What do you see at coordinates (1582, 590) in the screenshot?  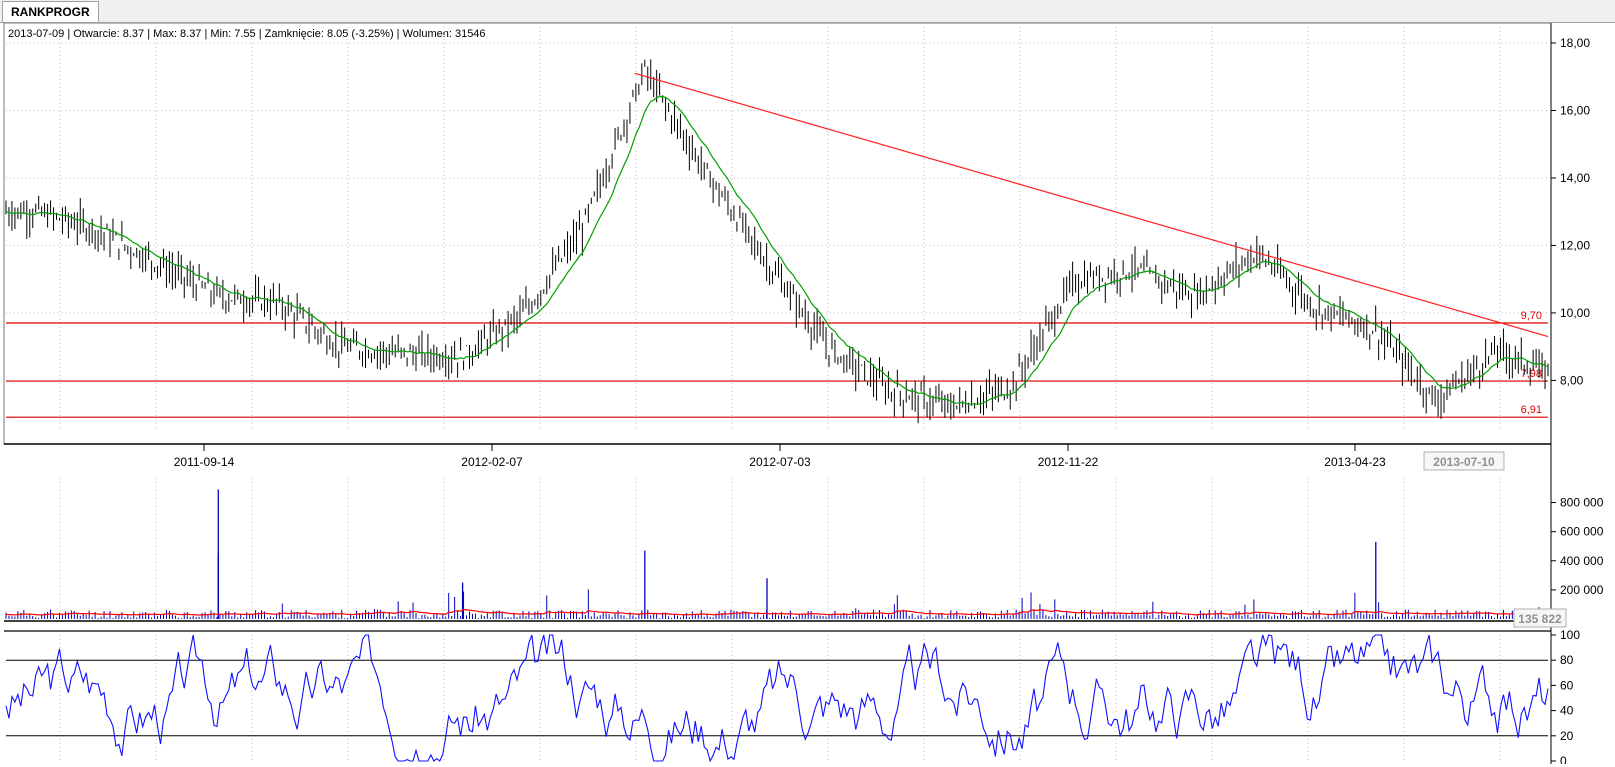 I see `vol-y-tick-label: 200 000` at bounding box center [1582, 590].